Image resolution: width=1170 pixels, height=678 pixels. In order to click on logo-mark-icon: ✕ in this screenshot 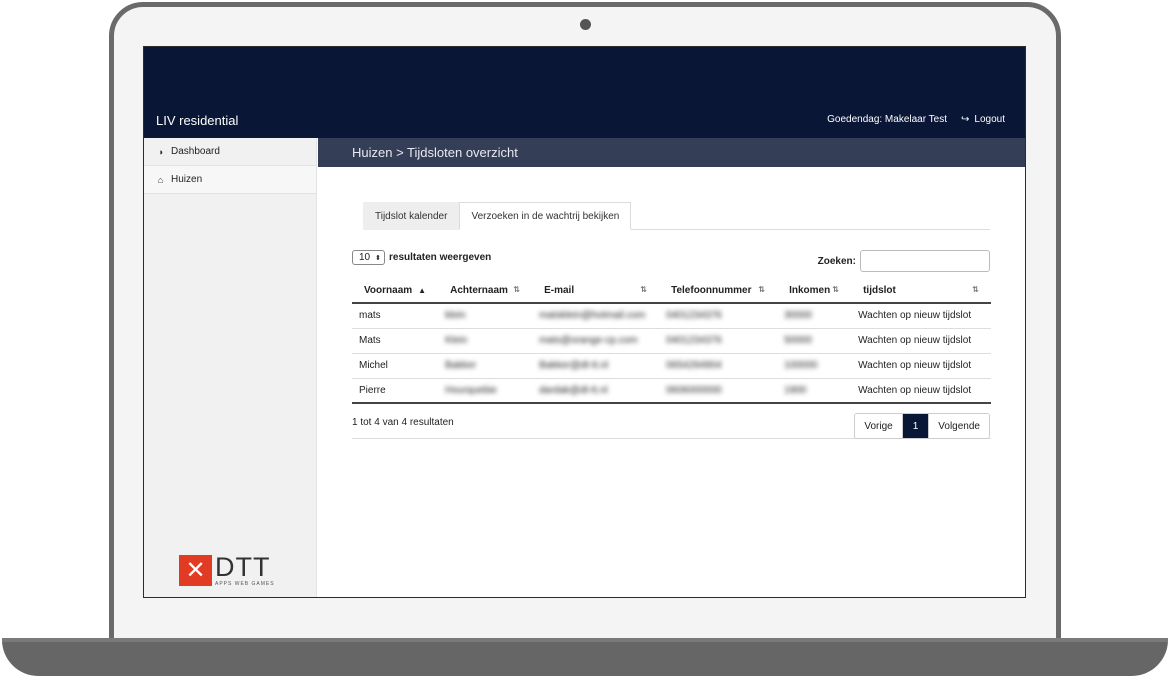, I will do `click(195, 570)`.